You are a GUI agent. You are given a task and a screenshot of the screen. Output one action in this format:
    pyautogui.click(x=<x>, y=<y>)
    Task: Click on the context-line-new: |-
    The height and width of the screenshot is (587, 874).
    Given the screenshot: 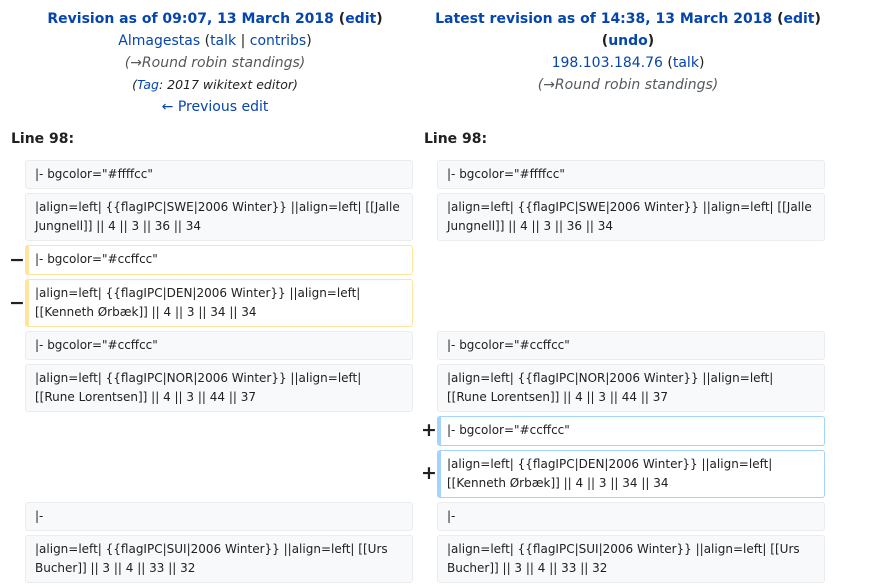 What is the action you would take?
    pyautogui.click(x=631, y=516)
    